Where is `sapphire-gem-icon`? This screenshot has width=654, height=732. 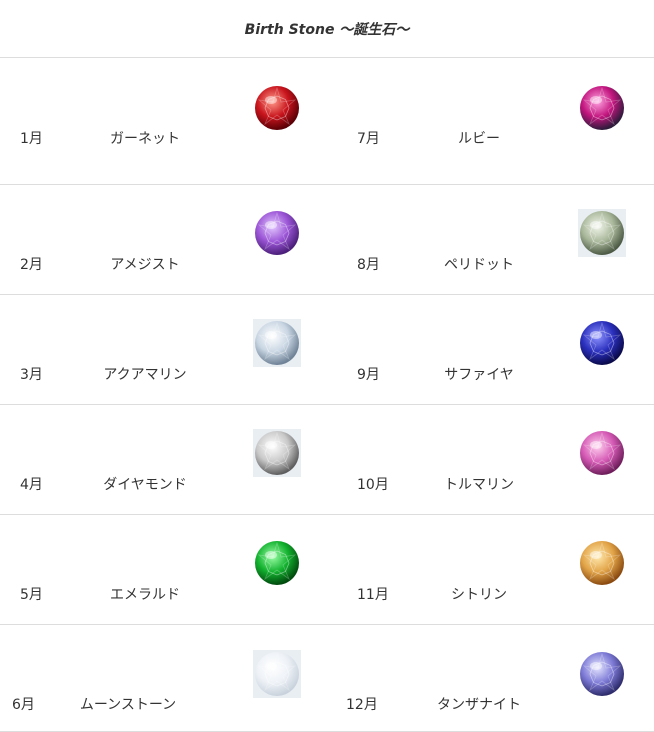 sapphire-gem-icon is located at coordinates (602, 343).